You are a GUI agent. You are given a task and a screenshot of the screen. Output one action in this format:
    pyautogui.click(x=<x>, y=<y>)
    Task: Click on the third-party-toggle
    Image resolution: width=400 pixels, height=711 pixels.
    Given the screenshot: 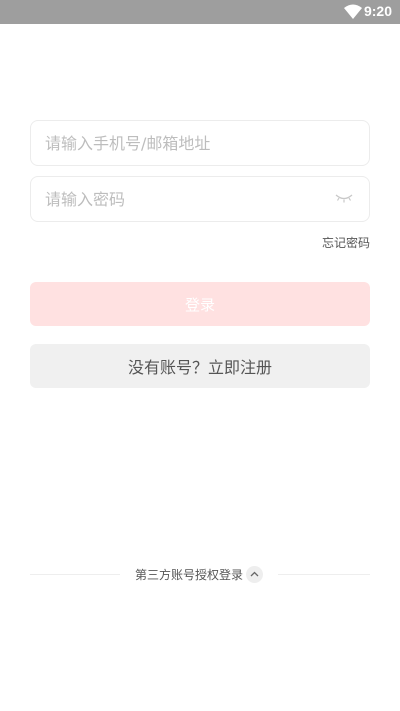 What is the action you would take?
    pyautogui.click(x=254, y=574)
    